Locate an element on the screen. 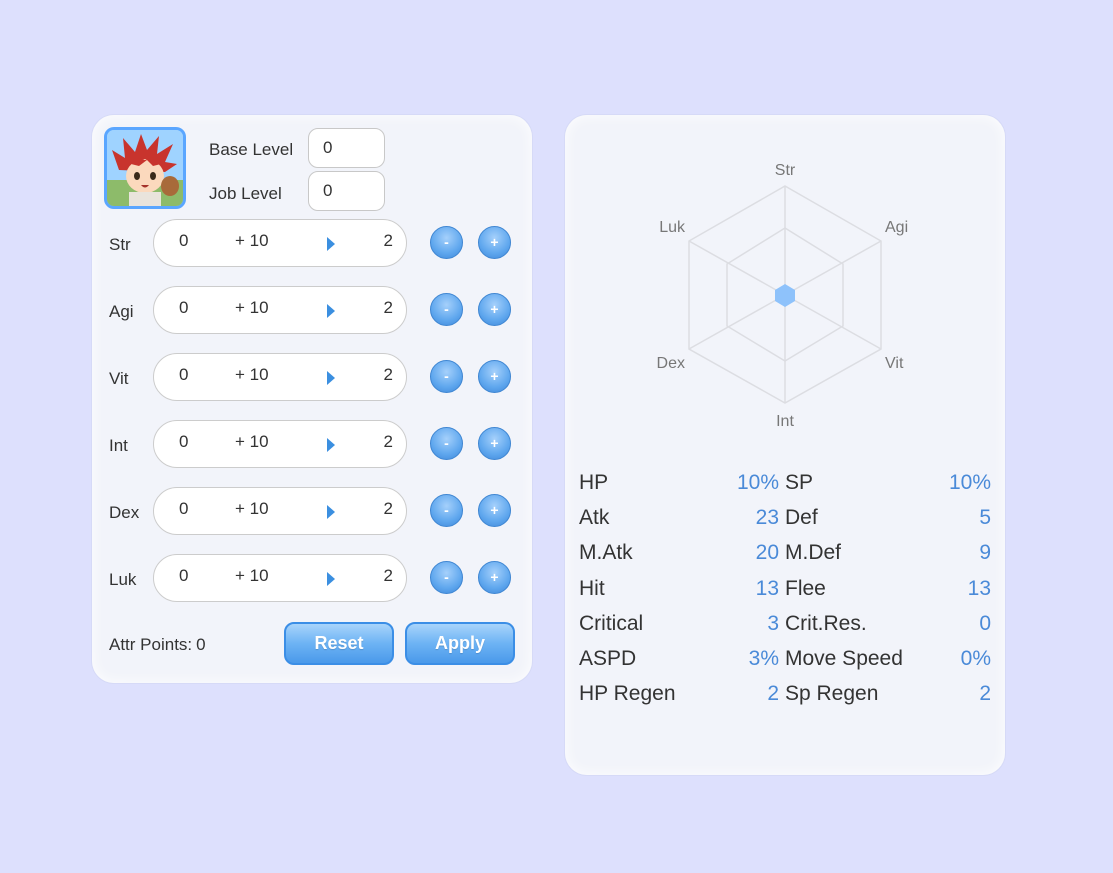  attr-points-value: 0 is located at coordinates (201, 644).